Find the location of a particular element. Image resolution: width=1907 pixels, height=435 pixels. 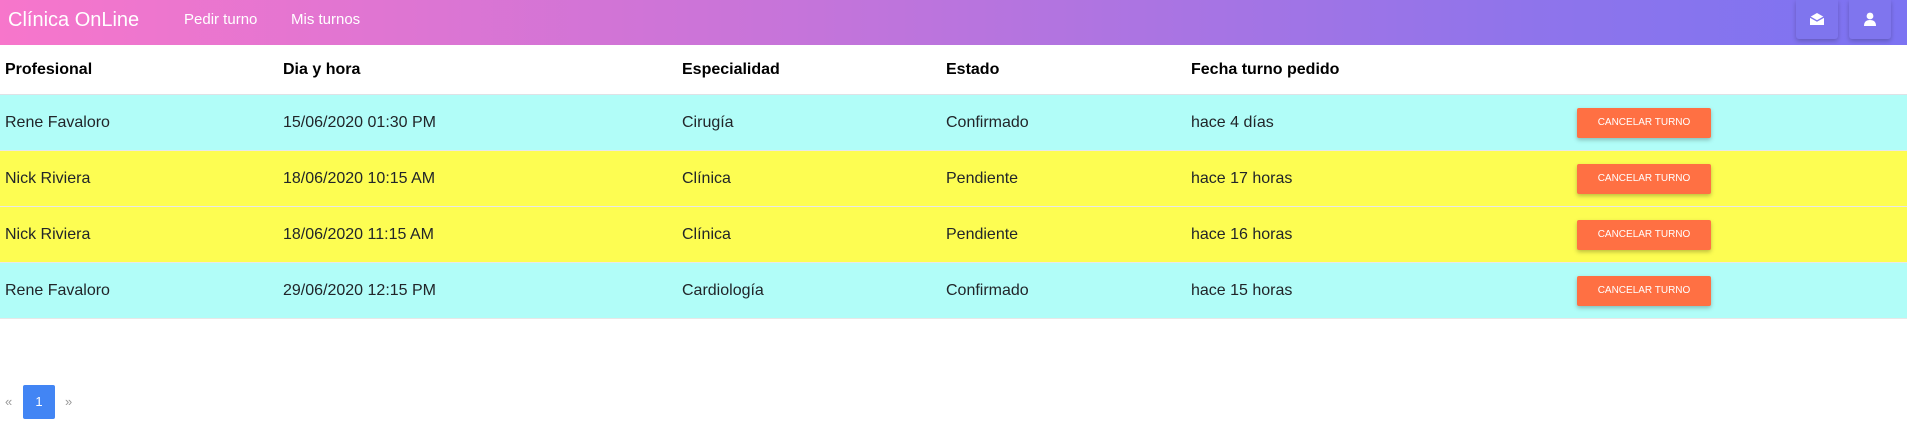

header-profesional: Profesional is located at coordinates (139, 70).